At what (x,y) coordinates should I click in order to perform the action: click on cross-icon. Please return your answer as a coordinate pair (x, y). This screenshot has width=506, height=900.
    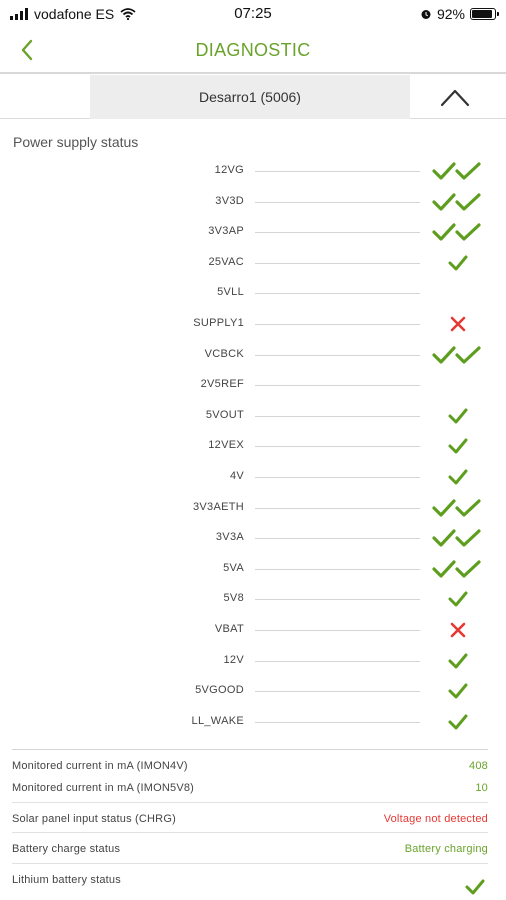
    Looking at the image, I should click on (458, 324).